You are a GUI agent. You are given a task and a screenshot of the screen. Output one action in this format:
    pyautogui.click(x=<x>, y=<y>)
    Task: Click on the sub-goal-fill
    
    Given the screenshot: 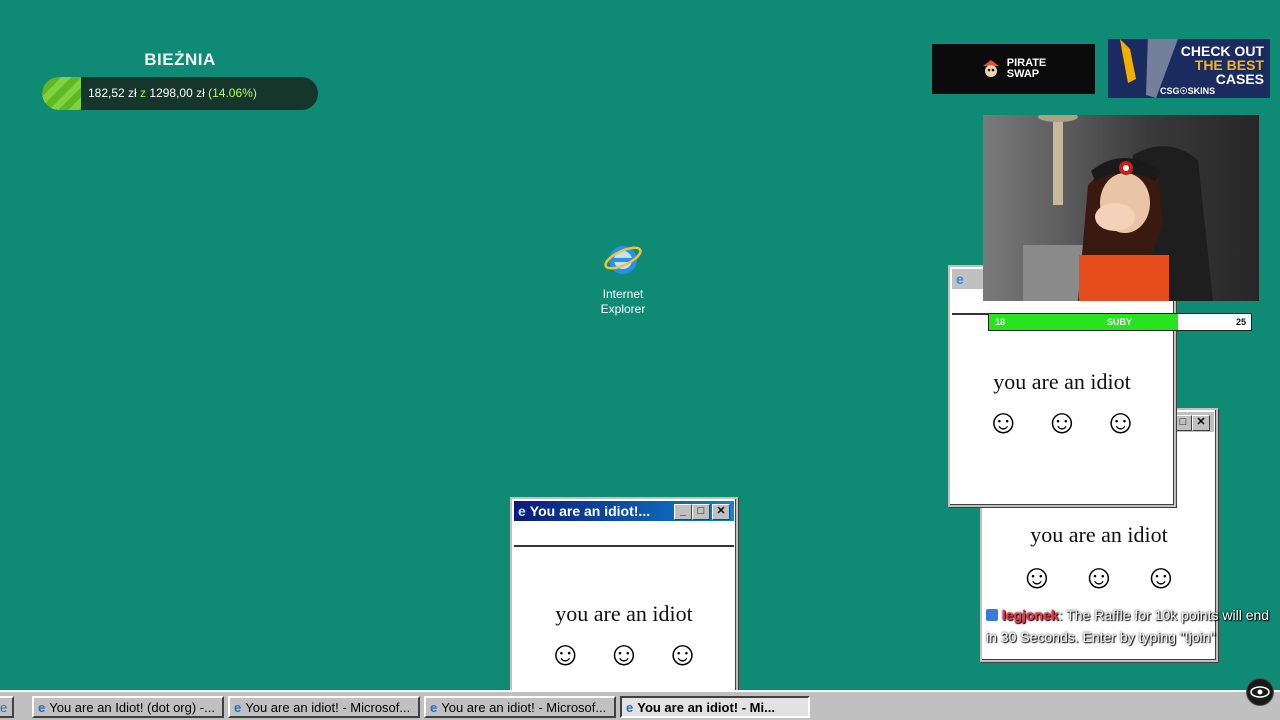 What is the action you would take?
    pyautogui.click(x=1083, y=322)
    